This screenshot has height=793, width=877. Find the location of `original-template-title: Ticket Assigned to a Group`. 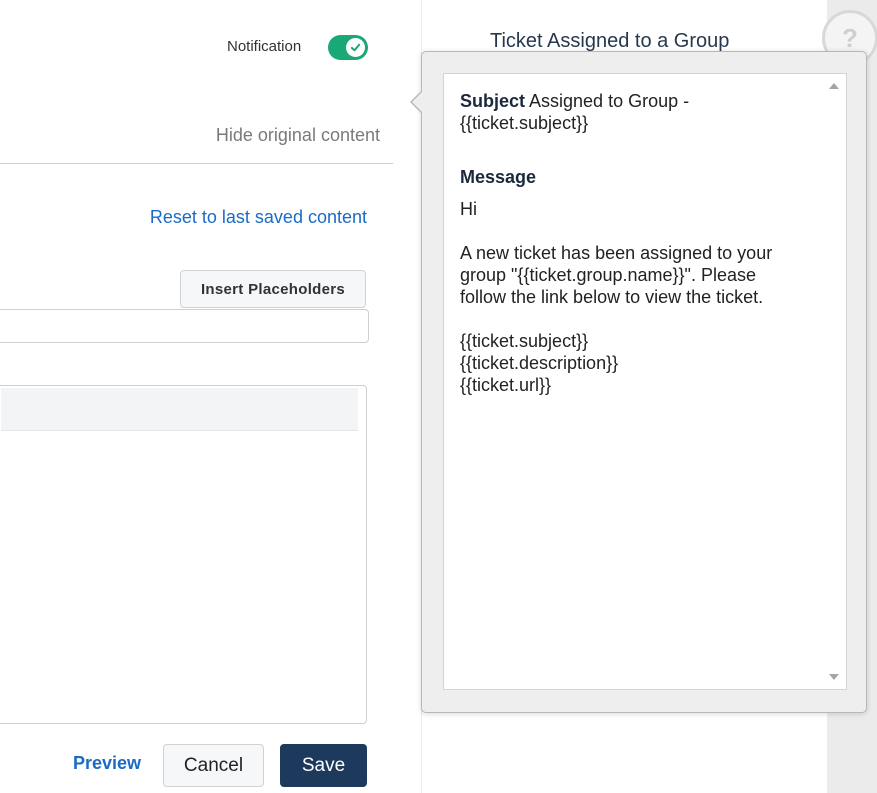

original-template-title: Ticket Assigned to a Group is located at coordinates (610, 41).